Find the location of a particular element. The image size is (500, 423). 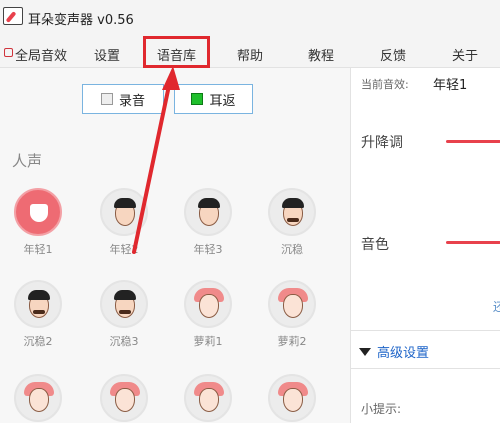

voice-item: 萝莉2 is located at coordinates (292, 314).